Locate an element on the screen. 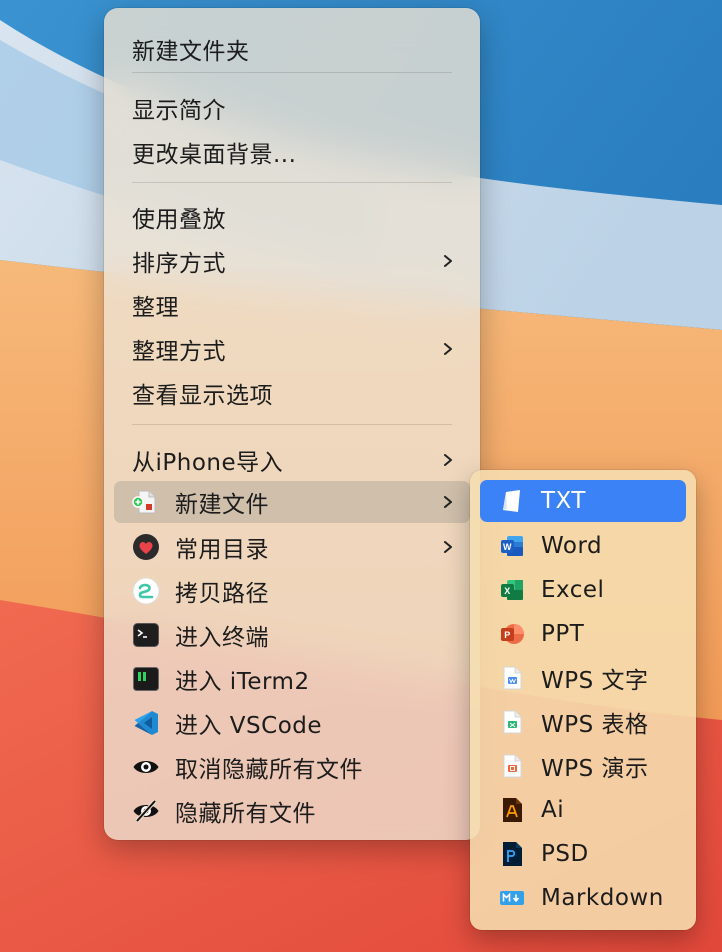 This screenshot has width=722, height=952. menu-item-clean-up-by: 整理方式 is located at coordinates (292, 349).